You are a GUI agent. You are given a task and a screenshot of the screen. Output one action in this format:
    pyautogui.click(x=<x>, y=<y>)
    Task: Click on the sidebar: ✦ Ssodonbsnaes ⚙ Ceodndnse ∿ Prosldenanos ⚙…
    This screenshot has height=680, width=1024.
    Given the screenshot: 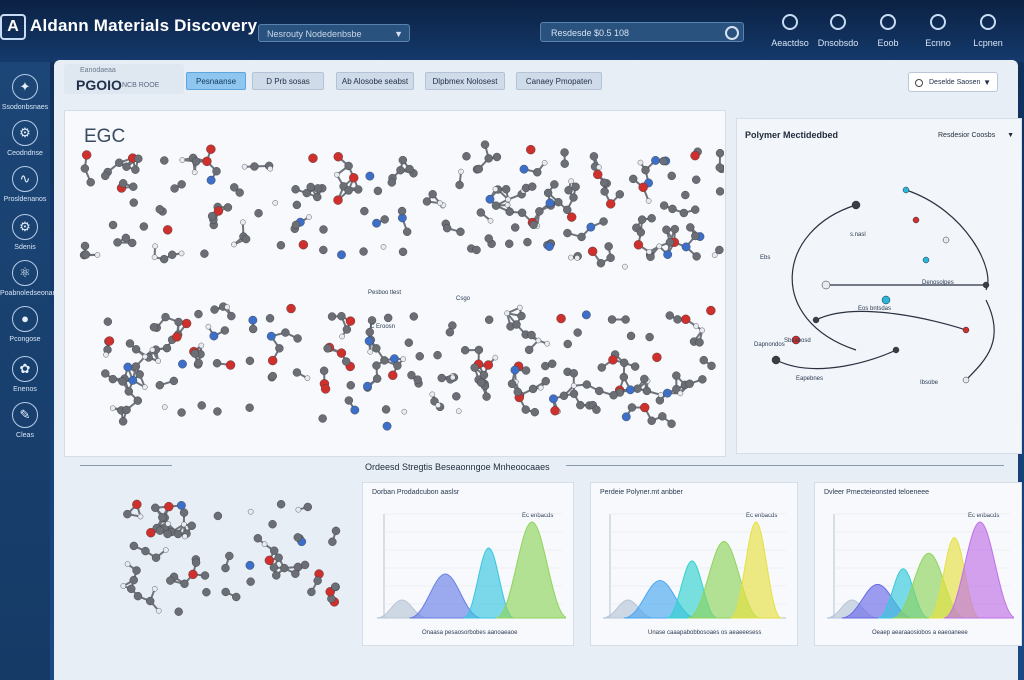 What is the action you would take?
    pyautogui.click(x=32, y=371)
    